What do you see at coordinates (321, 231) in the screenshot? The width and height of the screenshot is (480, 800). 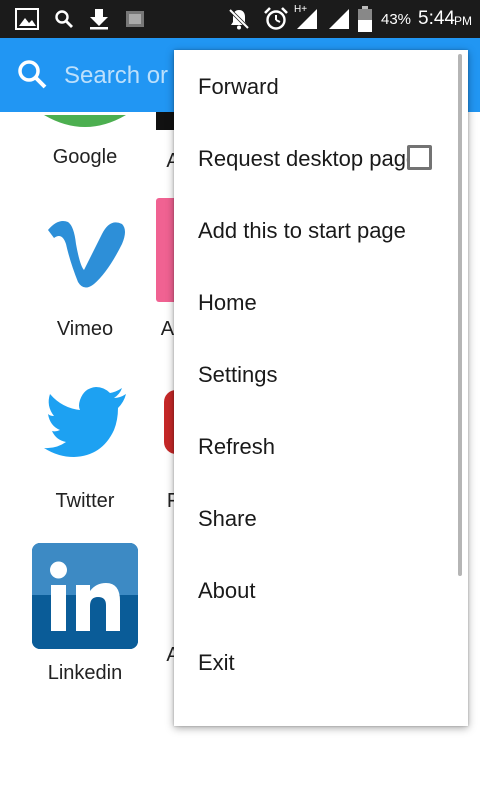 I see `menu-item-add-start-page: Add this to start page` at bounding box center [321, 231].